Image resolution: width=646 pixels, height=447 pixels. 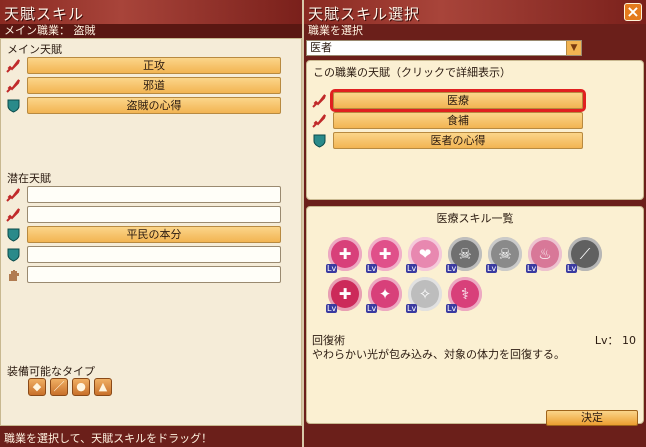 I want to click on window-title: 天賦スキル選択, so click(x=475, y=12).